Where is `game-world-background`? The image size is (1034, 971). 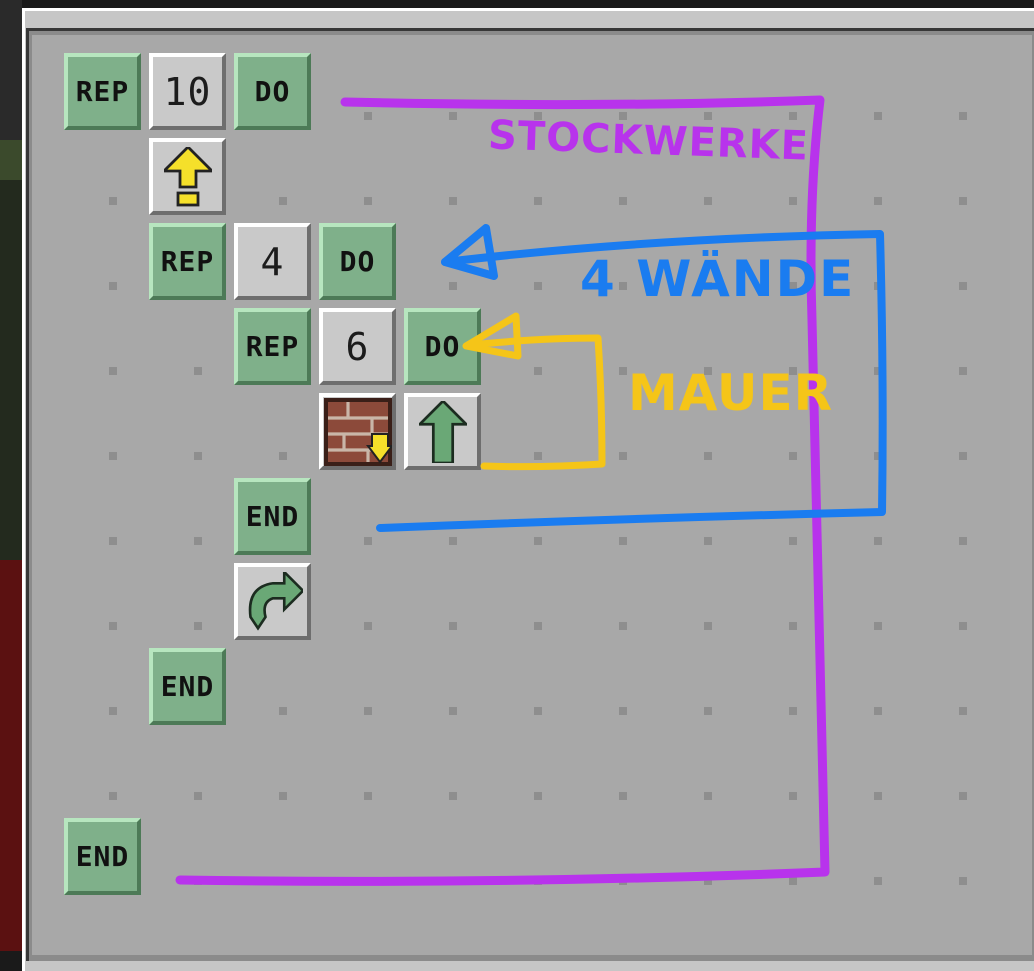 game-world-background is located at coordinates (11, 475).